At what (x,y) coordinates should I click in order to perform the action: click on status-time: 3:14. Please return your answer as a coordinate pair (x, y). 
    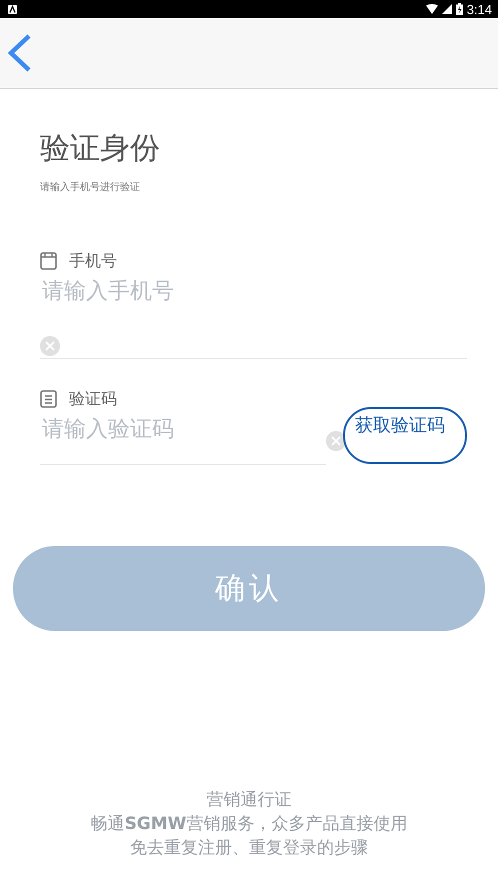
    Looking at the image, I should click on (479, 9).